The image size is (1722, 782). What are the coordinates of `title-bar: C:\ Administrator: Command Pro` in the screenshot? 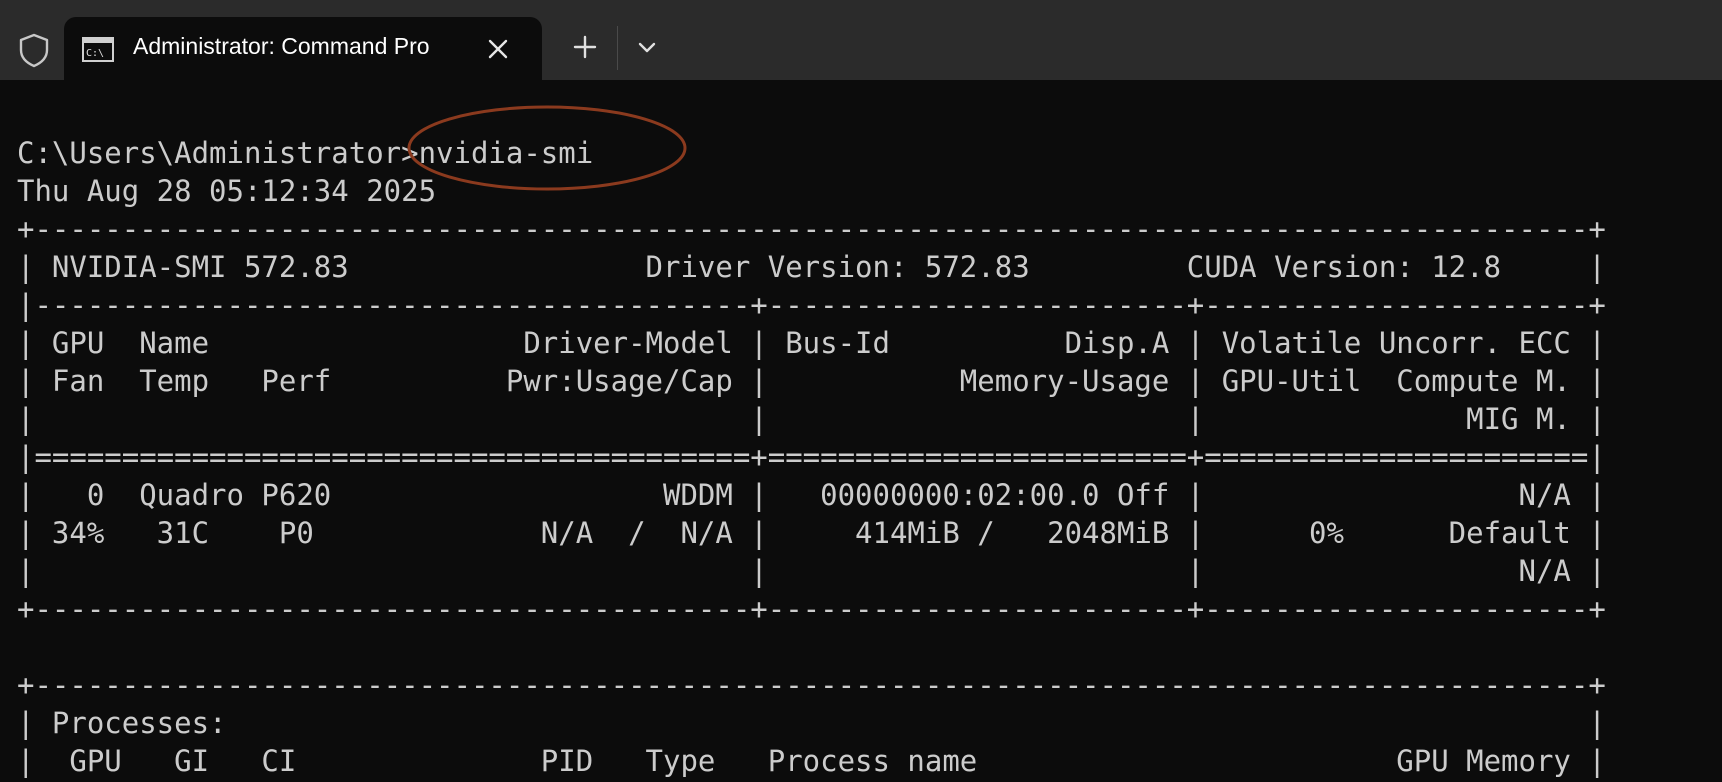 It's located at (861, 40).